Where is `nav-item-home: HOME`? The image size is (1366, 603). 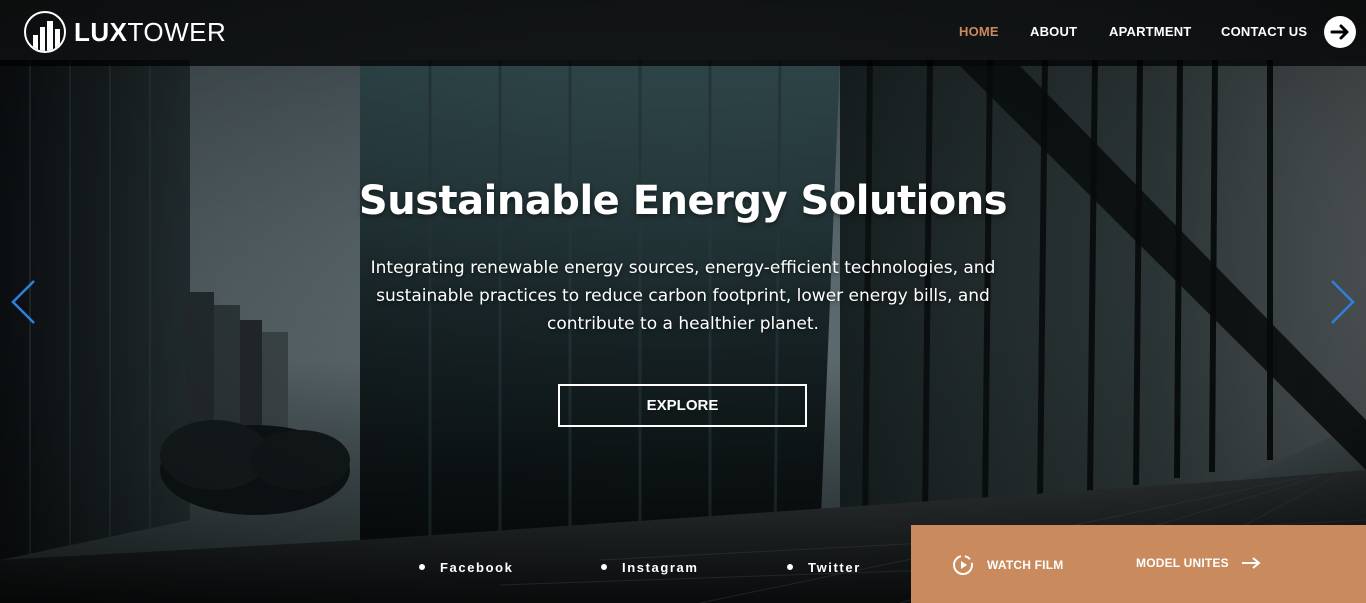 nav-item-home: HOME is located at coordinates (979, 31).